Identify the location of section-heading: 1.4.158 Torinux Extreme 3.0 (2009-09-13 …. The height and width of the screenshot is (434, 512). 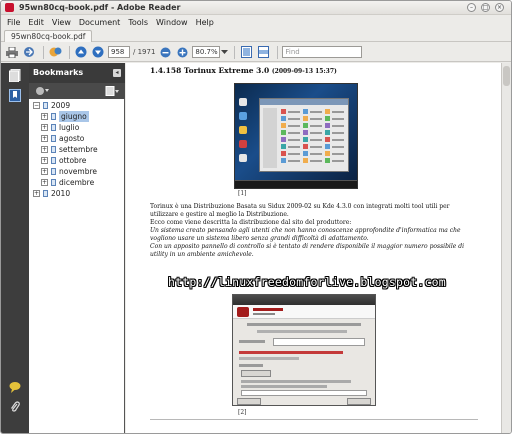
(243, 70).